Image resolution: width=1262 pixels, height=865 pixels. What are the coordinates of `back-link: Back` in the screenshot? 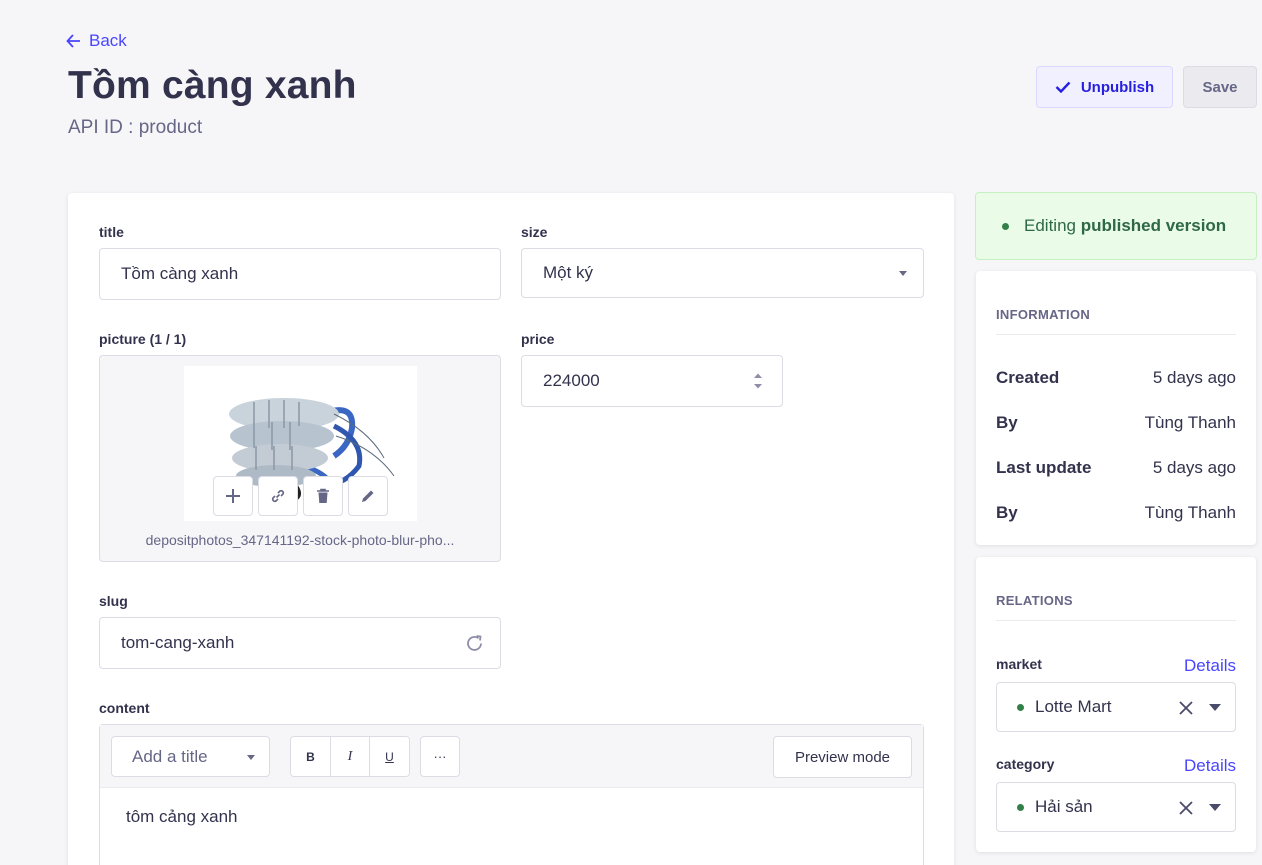 It's located at (96, 41).